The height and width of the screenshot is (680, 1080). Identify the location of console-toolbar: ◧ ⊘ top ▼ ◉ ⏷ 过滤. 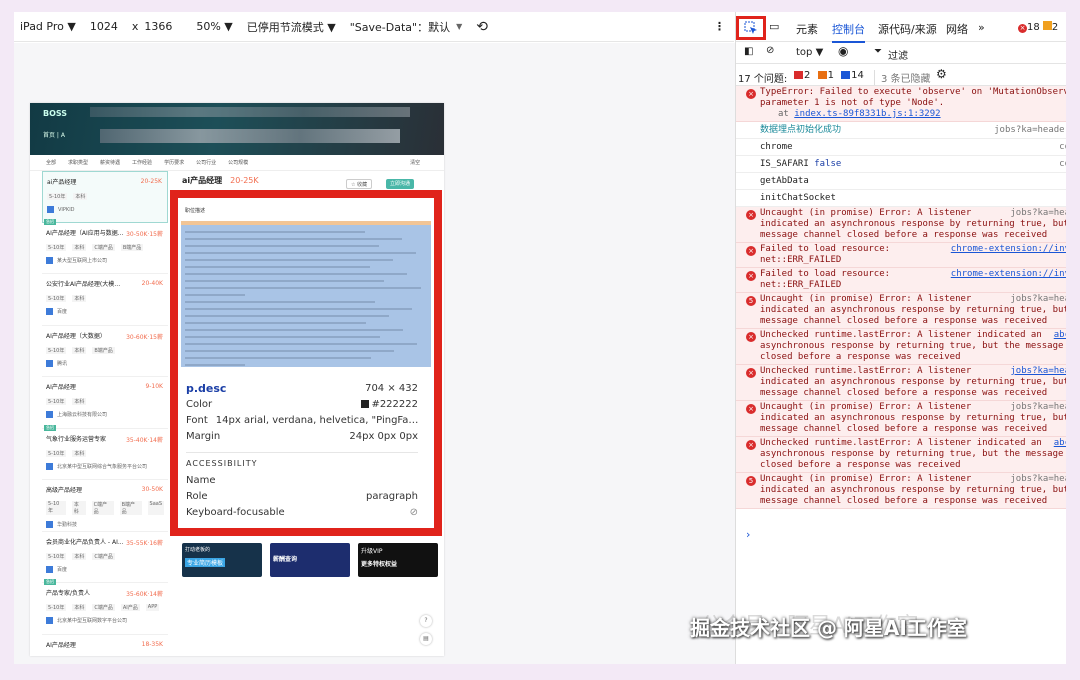
(901, 53).